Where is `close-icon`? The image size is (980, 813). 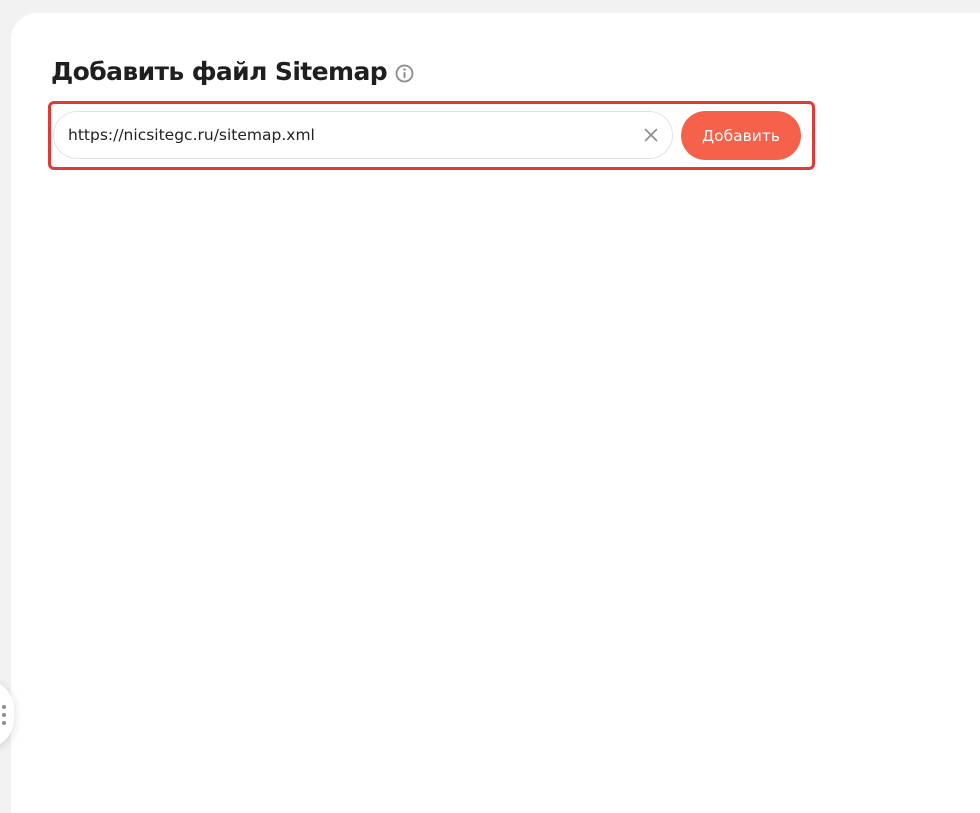 close-icon is located at coordinates (651, 135).